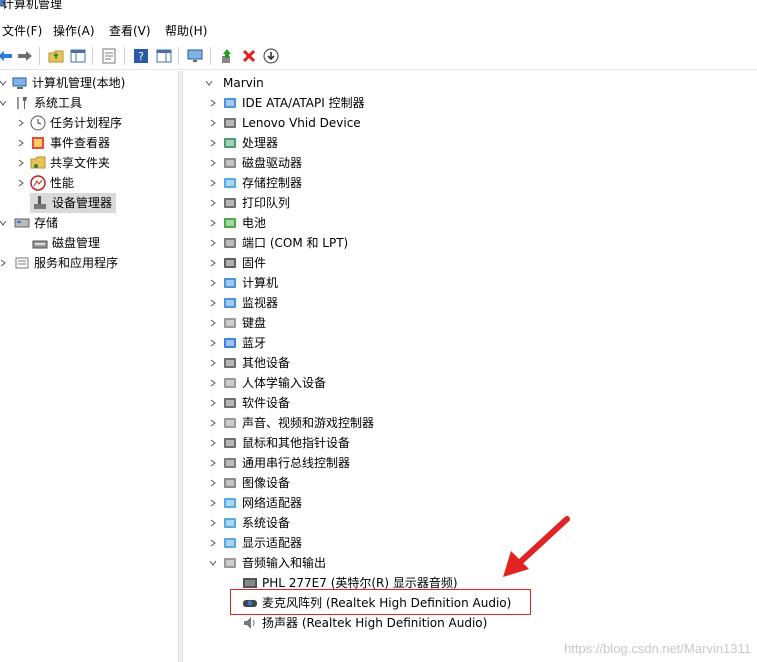 Image resolution: width=757 pixels, height=662 pixels. What do you see at coordinates (267, 563) in the screenshot?
I see `device-category: 音频输入和输出` at bounding box center [267, 563].